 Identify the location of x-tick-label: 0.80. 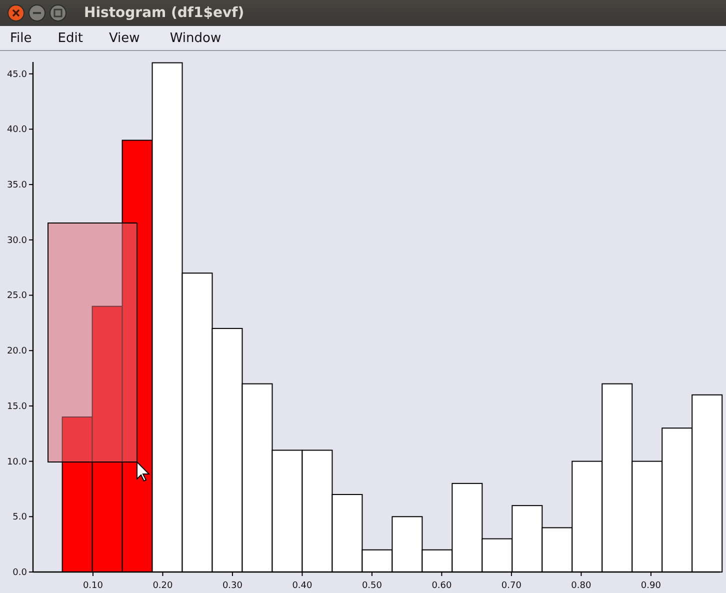
(581, 586).